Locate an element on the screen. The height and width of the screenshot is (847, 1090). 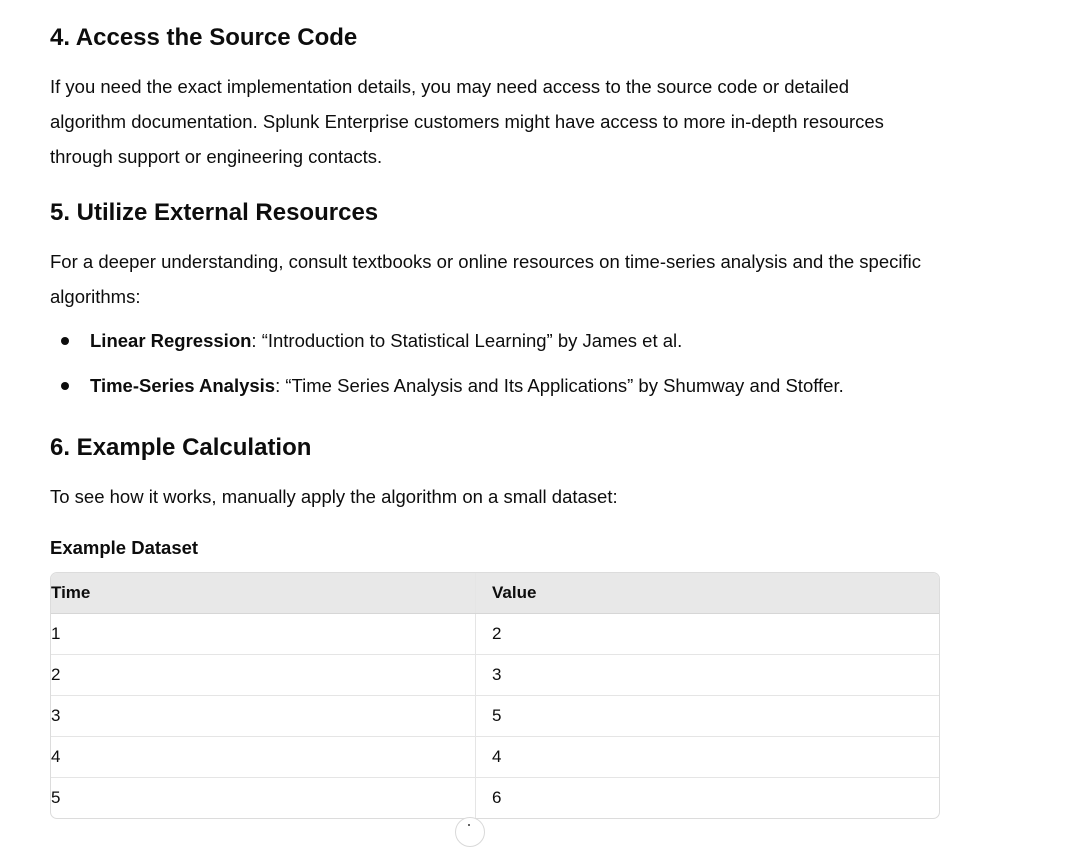
cell-time: 3 is located at coordinates (263, 716).